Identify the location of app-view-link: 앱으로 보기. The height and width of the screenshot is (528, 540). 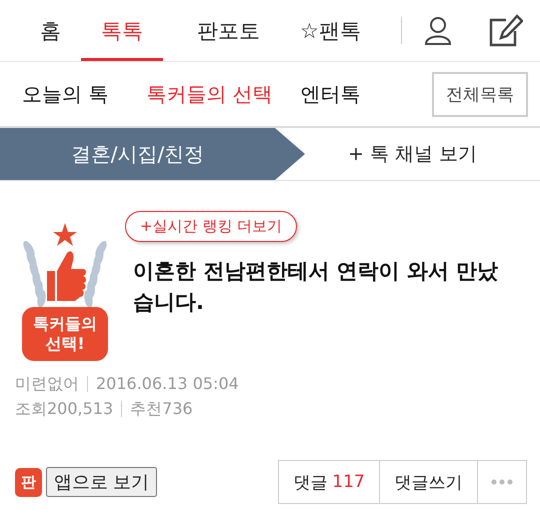
(102, 482).